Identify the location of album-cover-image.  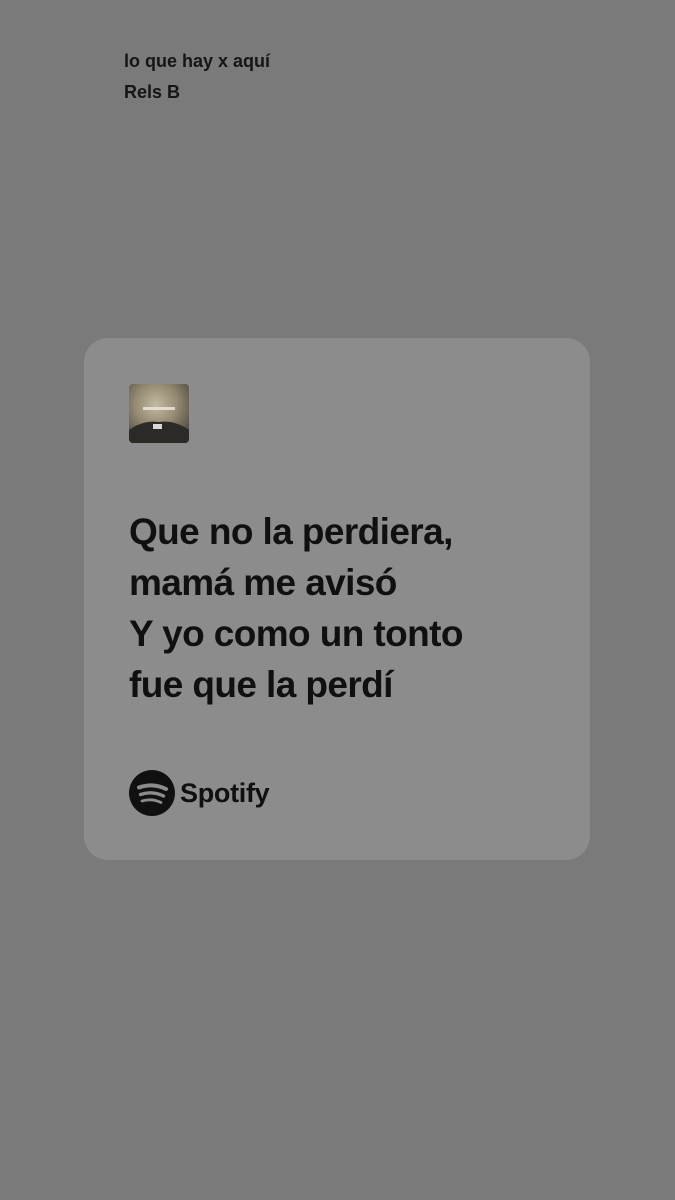
(159, 413).